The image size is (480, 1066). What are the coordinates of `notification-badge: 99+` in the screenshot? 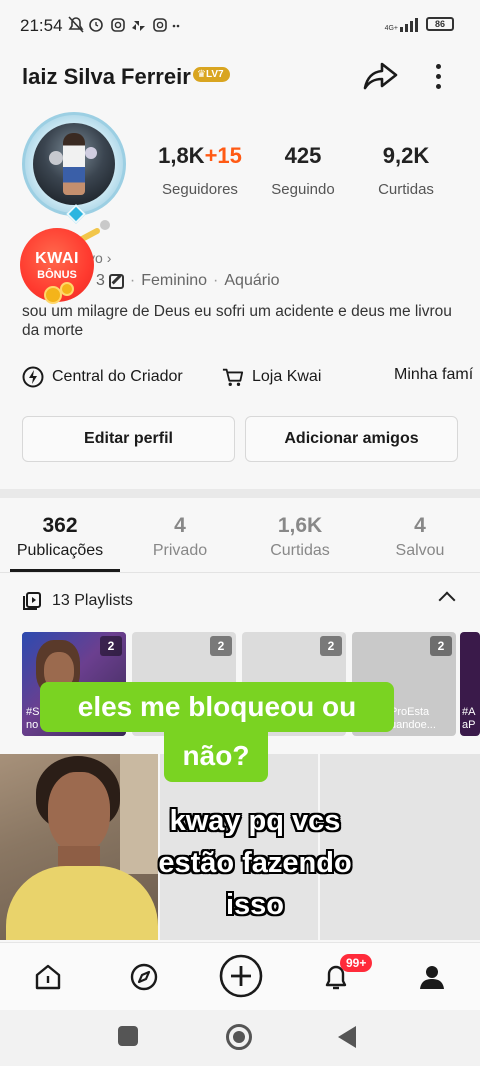 It's located at (356, 963).